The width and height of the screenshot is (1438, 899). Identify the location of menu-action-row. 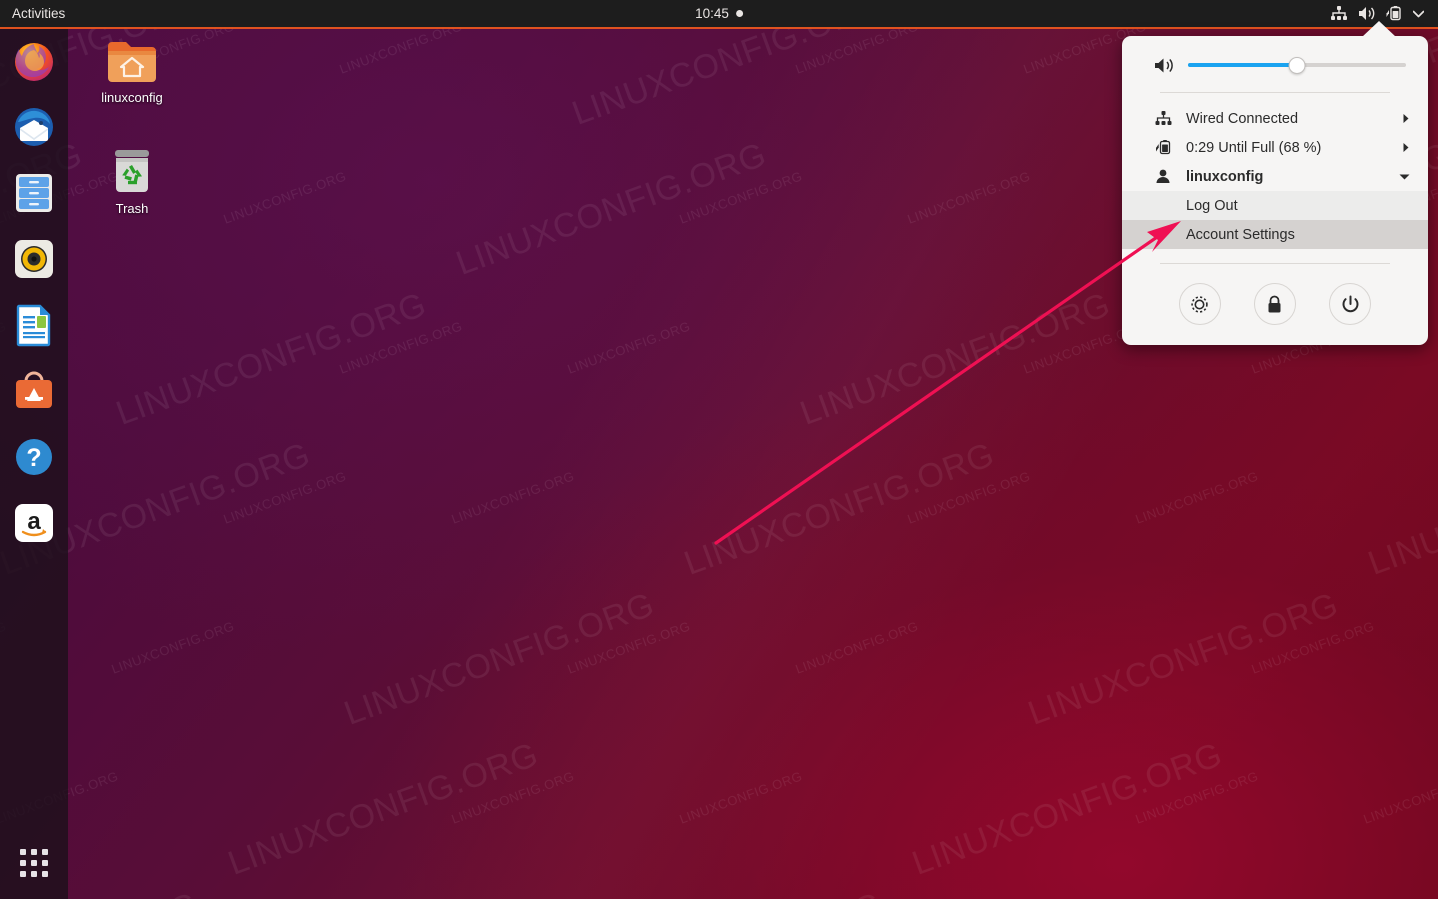
(1275, 310).